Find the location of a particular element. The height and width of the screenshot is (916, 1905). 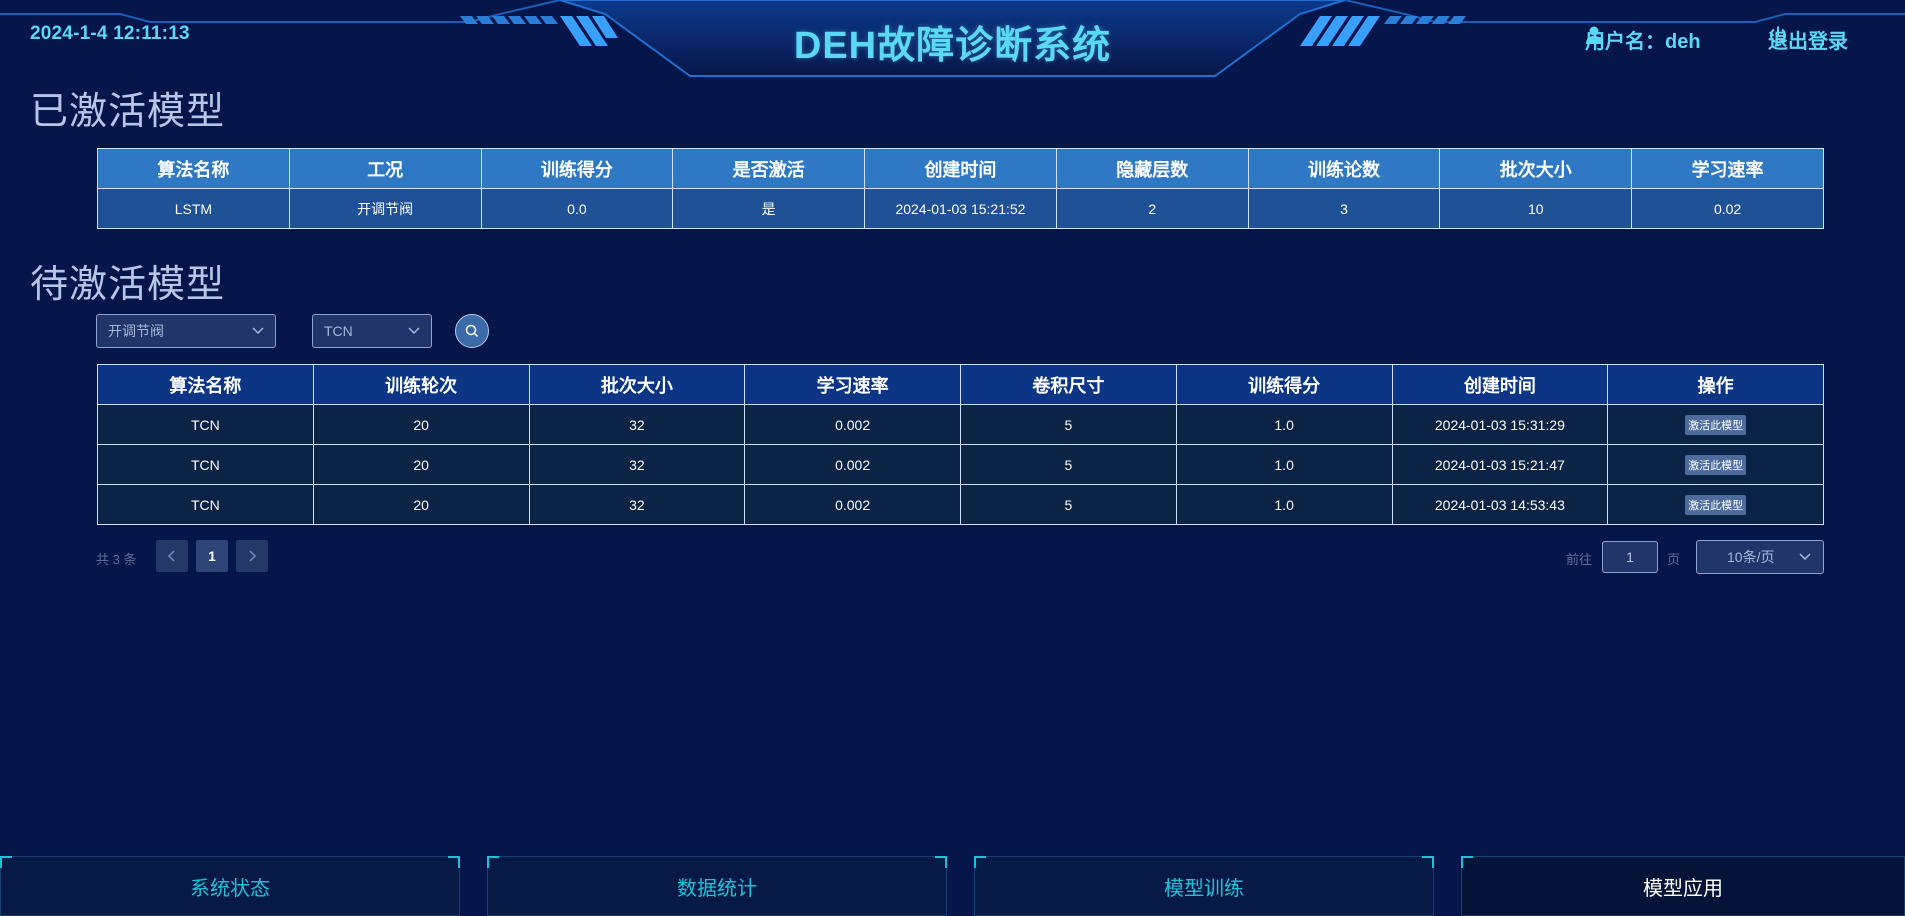

search-button is located at coordinates (472, 331).